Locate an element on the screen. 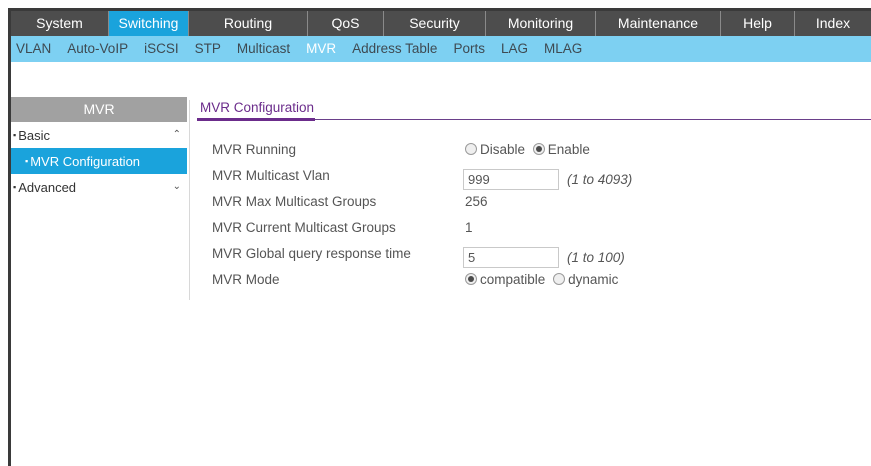 Image resolution: width=871 pixels, height=466 pixels. radio-compatible is located at coordinates (471, 279).